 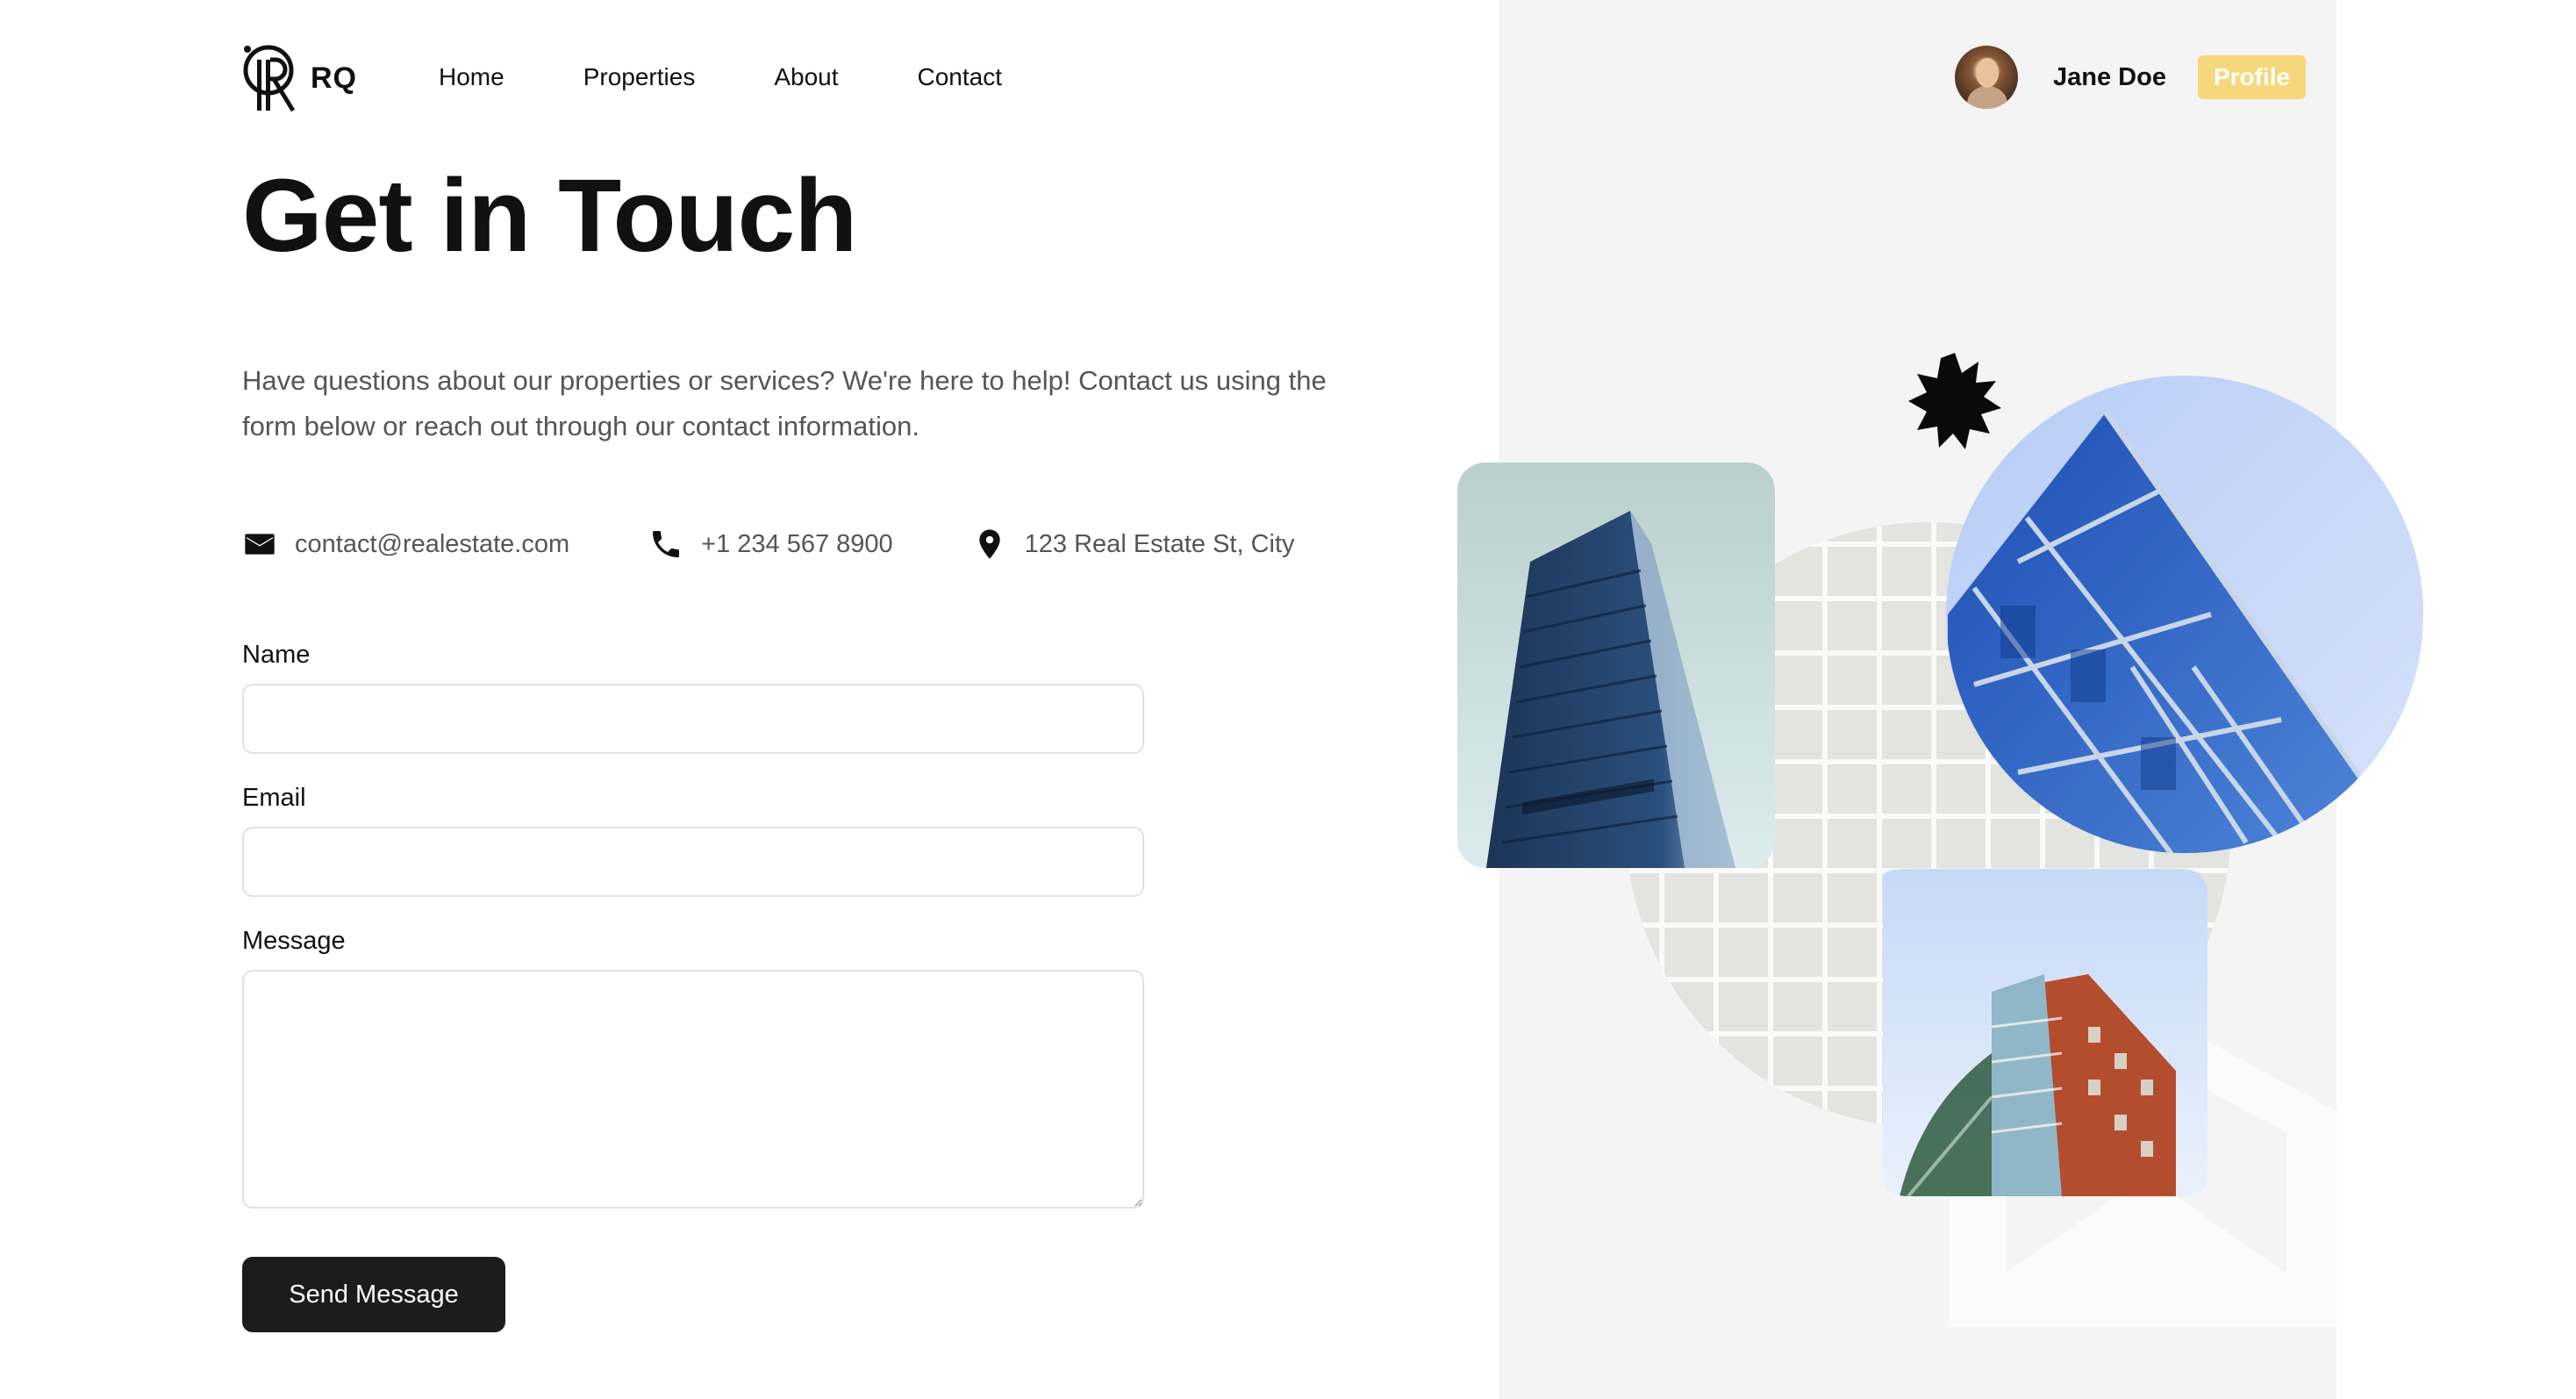 I want to click on contact-phone-text: +1 234 567 8900, so click(x=797, y=543).